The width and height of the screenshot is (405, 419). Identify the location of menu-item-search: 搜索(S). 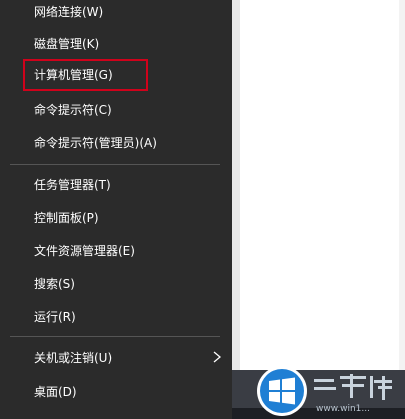
(54, 284).